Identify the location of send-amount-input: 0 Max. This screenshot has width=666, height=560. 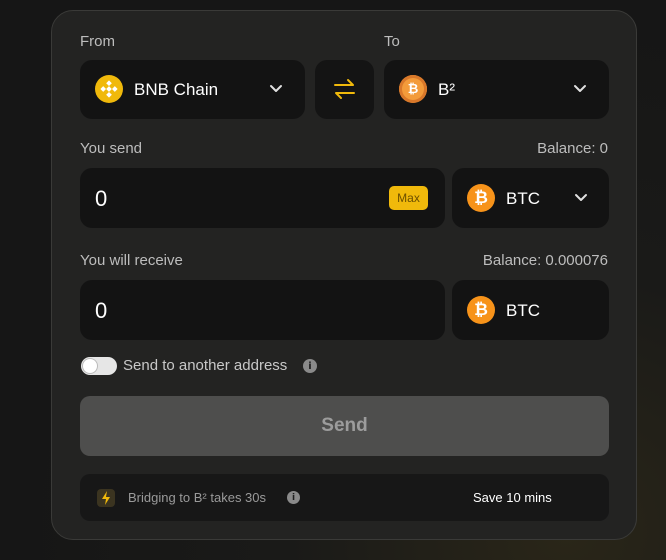
(262, 198).